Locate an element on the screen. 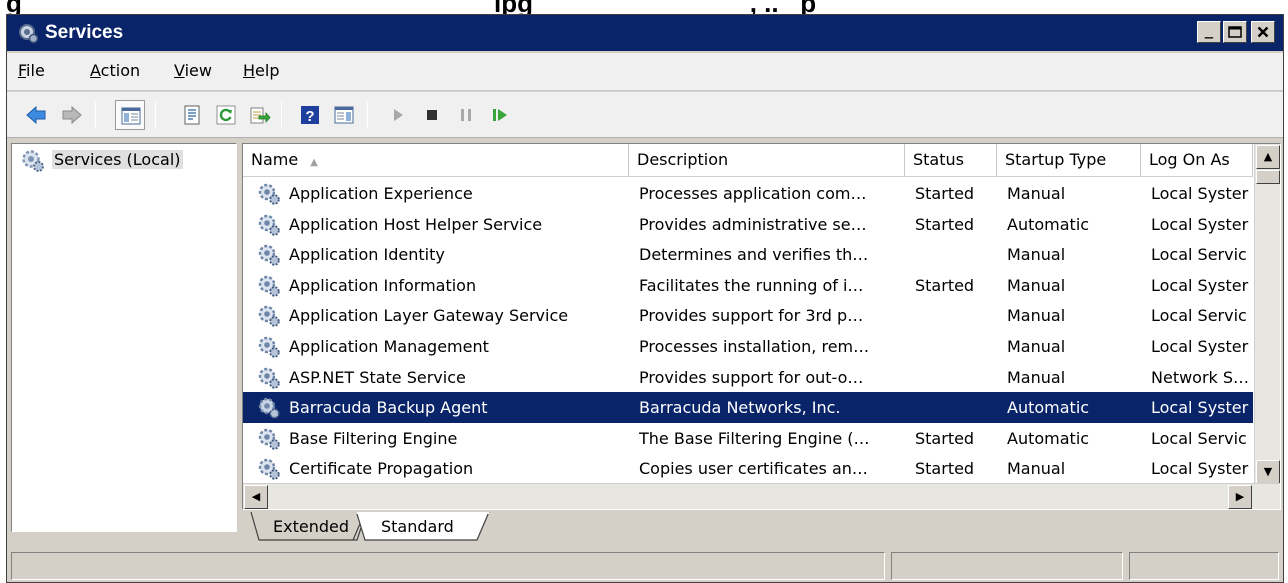 The image size is (1288, 583). export-list-button is located at coordinates (260, 115).